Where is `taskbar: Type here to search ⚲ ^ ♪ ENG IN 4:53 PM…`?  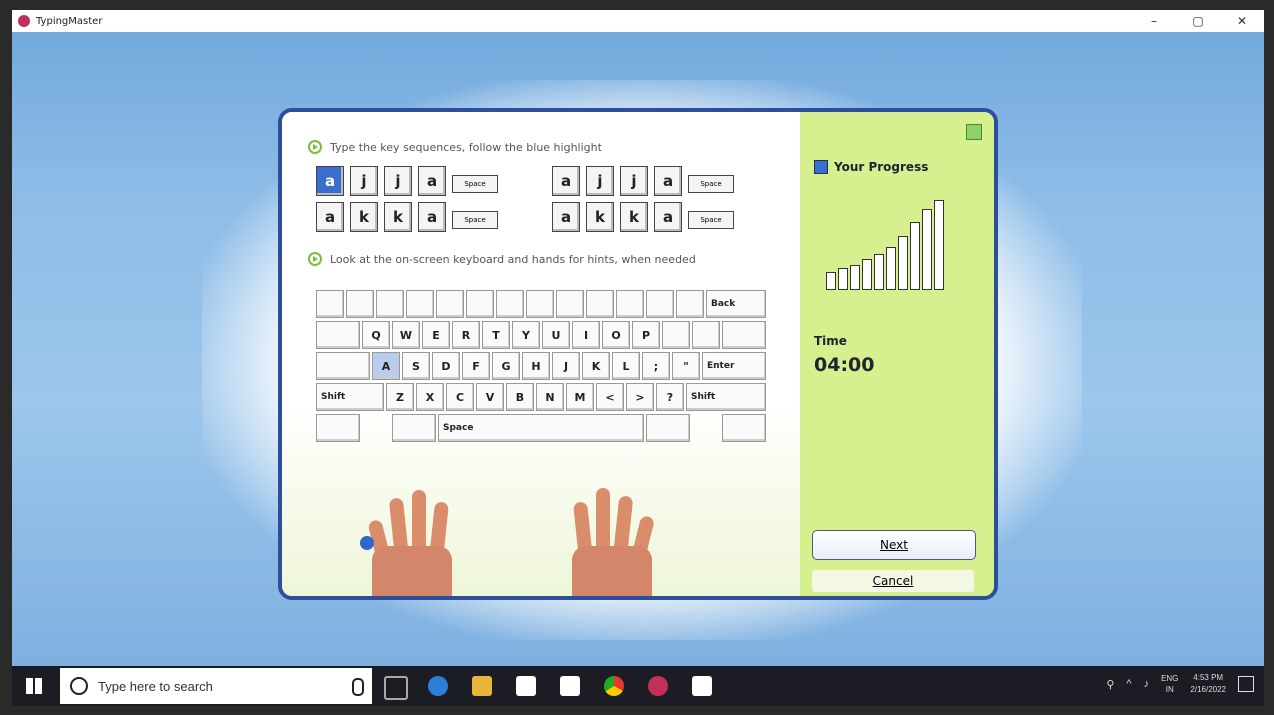
taskbar: Type here to search ⚲ ^ ♪ ENG IN 4:53 PM… is located at coordinates (638, 686).